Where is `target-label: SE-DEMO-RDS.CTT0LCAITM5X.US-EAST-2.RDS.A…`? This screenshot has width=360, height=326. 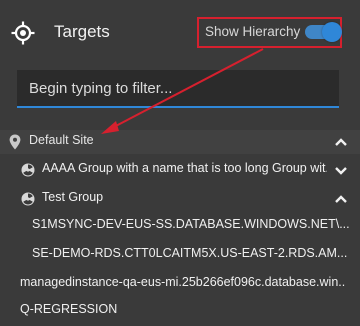 target-label: SE-DEMO-RDS.CTT0LCAITM5X.US-EAST-2.RDS.A… is located at coordinates (190, 253).